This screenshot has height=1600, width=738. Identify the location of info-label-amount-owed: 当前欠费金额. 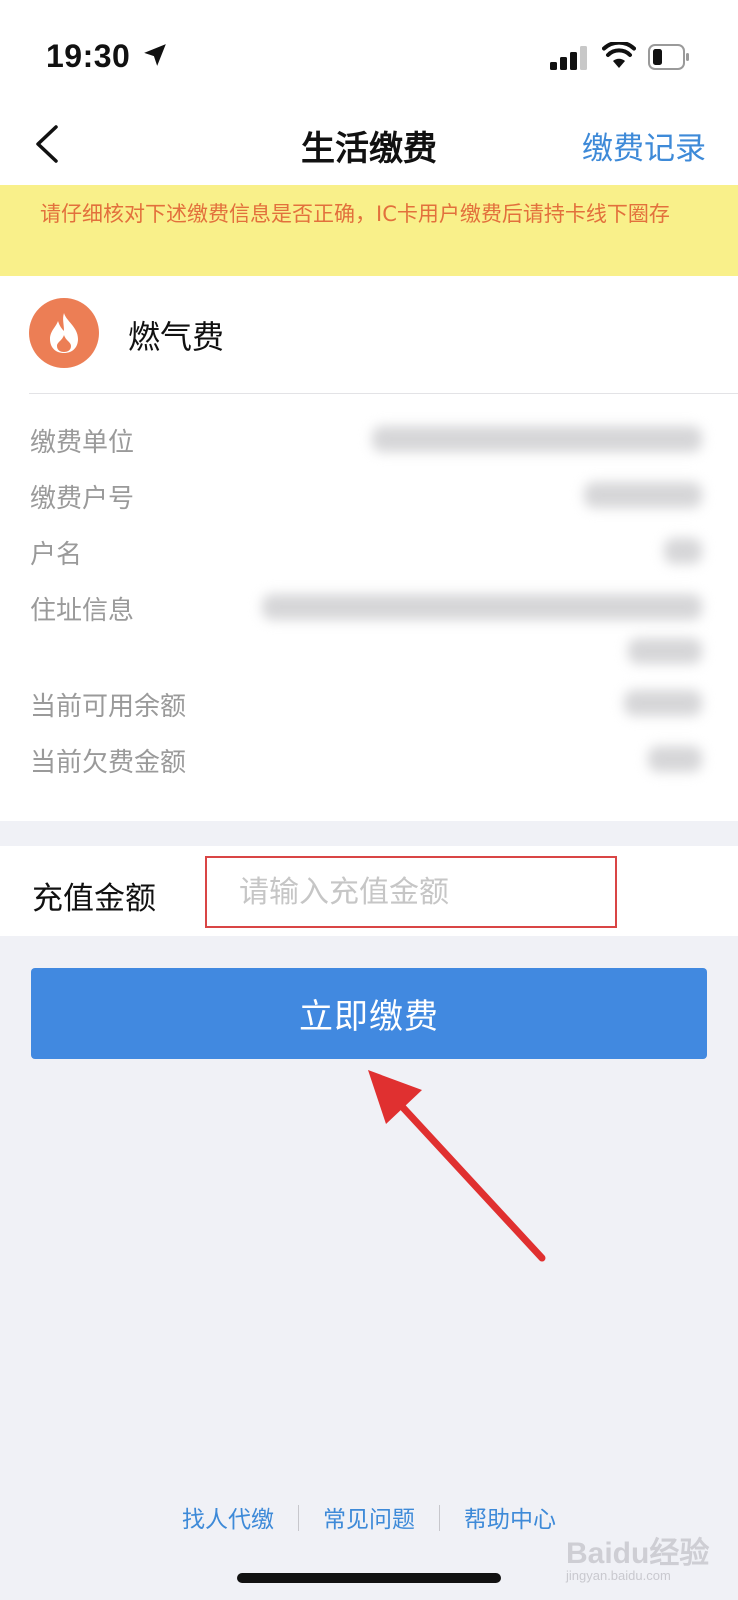
(108, 763).